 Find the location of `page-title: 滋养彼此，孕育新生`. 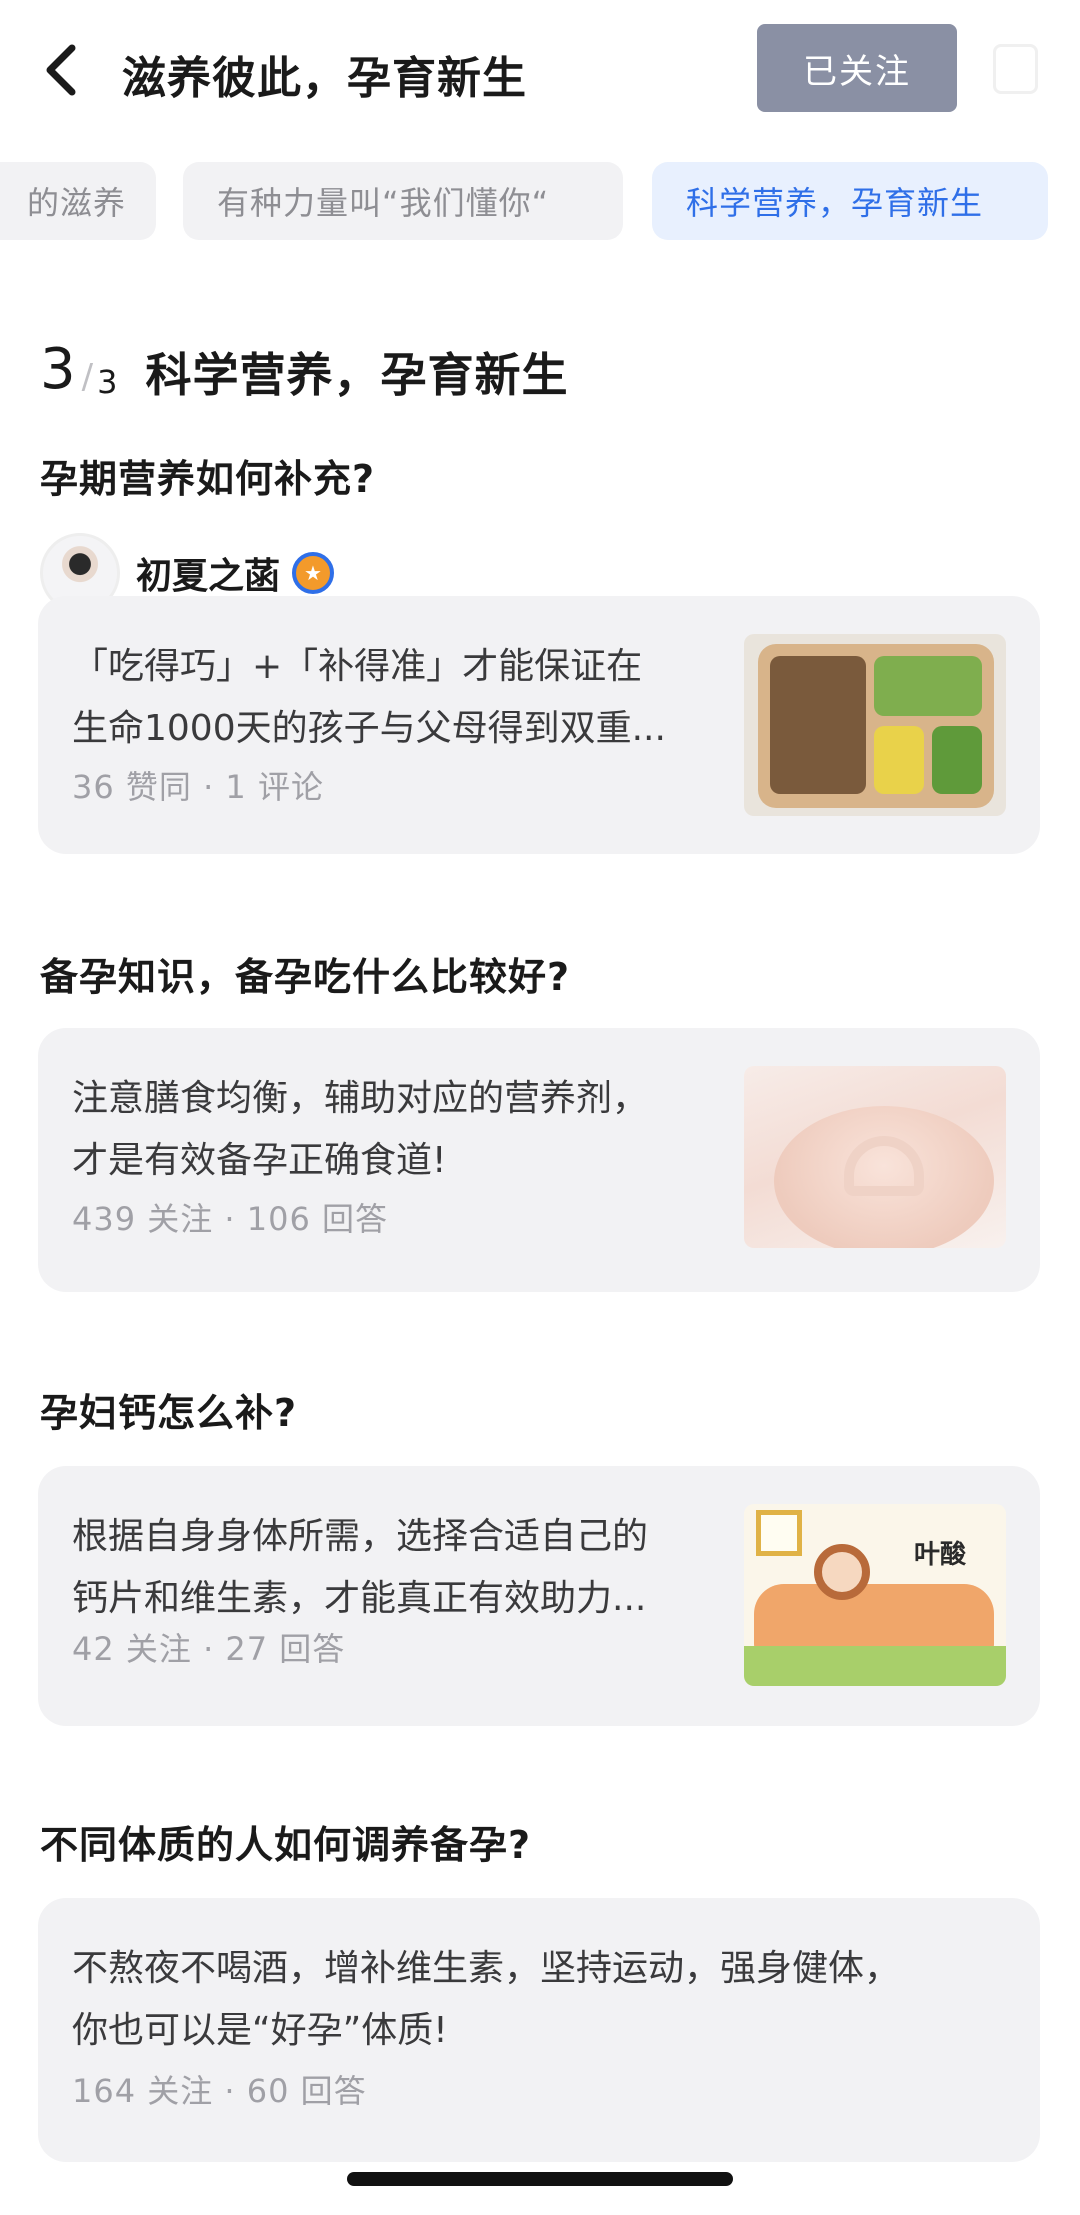

page-title: 滋养彼此，孕育新生 is located at coordinates (324, 78).